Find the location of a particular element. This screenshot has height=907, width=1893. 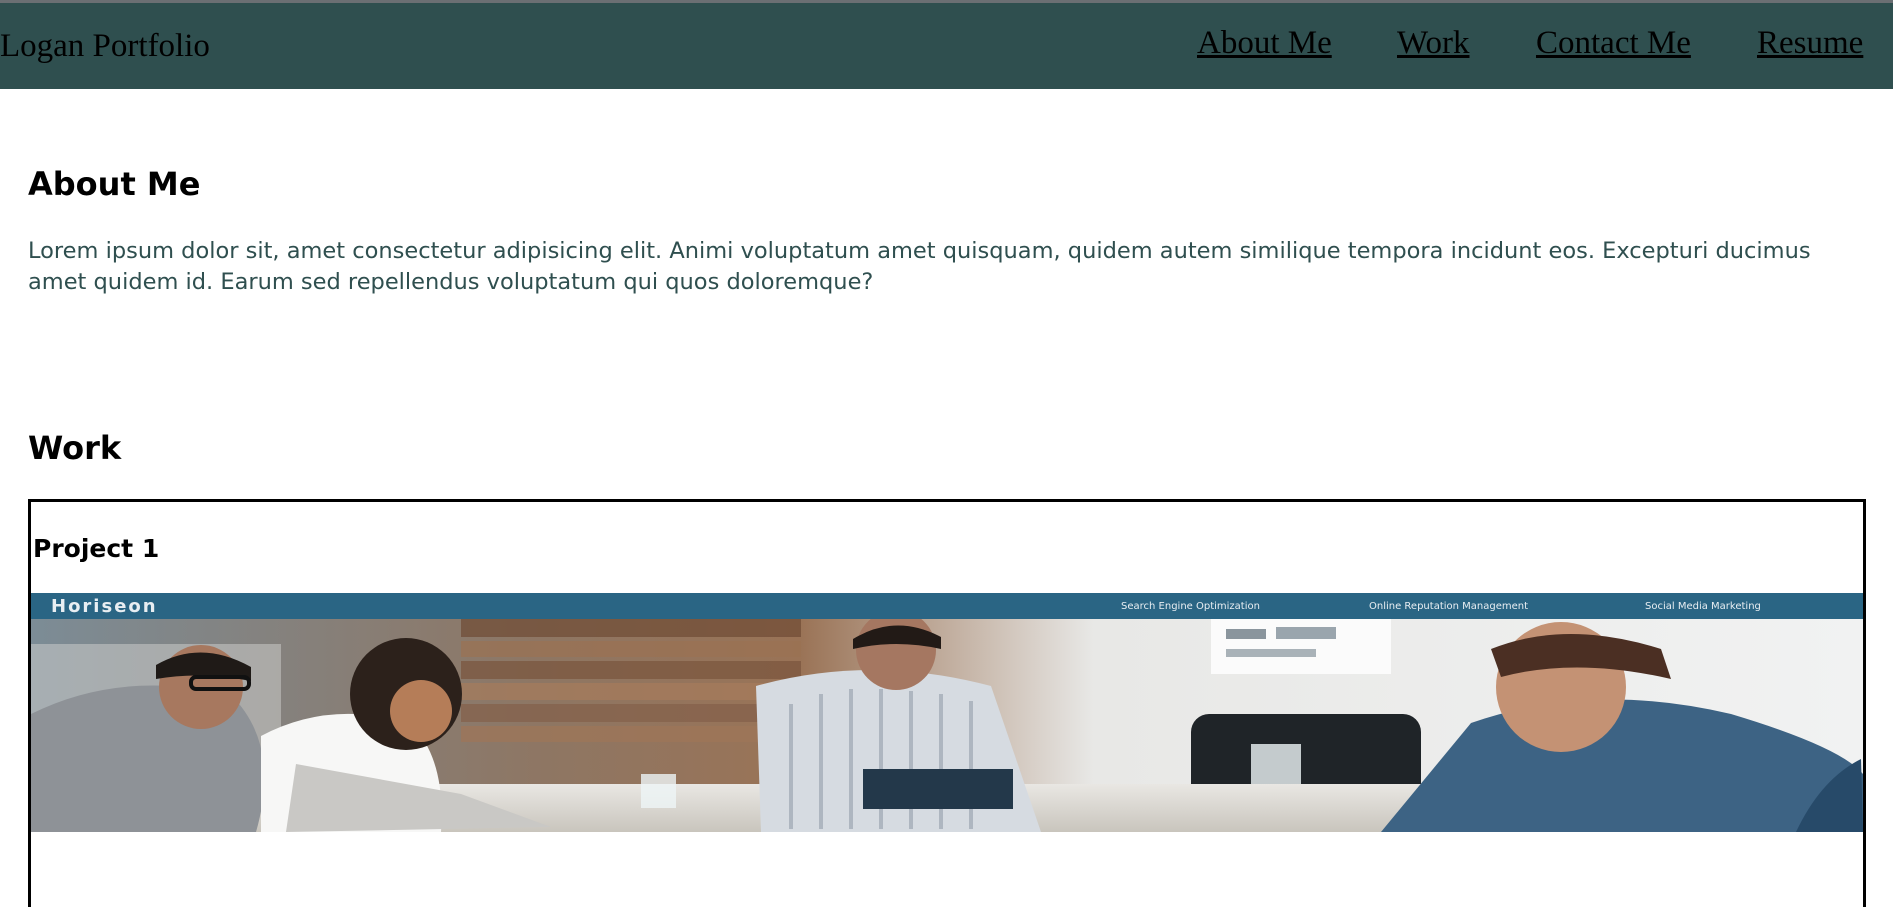

screenshot-nav-item: Search Engine Optimization is located at coordinates (1190, 606).